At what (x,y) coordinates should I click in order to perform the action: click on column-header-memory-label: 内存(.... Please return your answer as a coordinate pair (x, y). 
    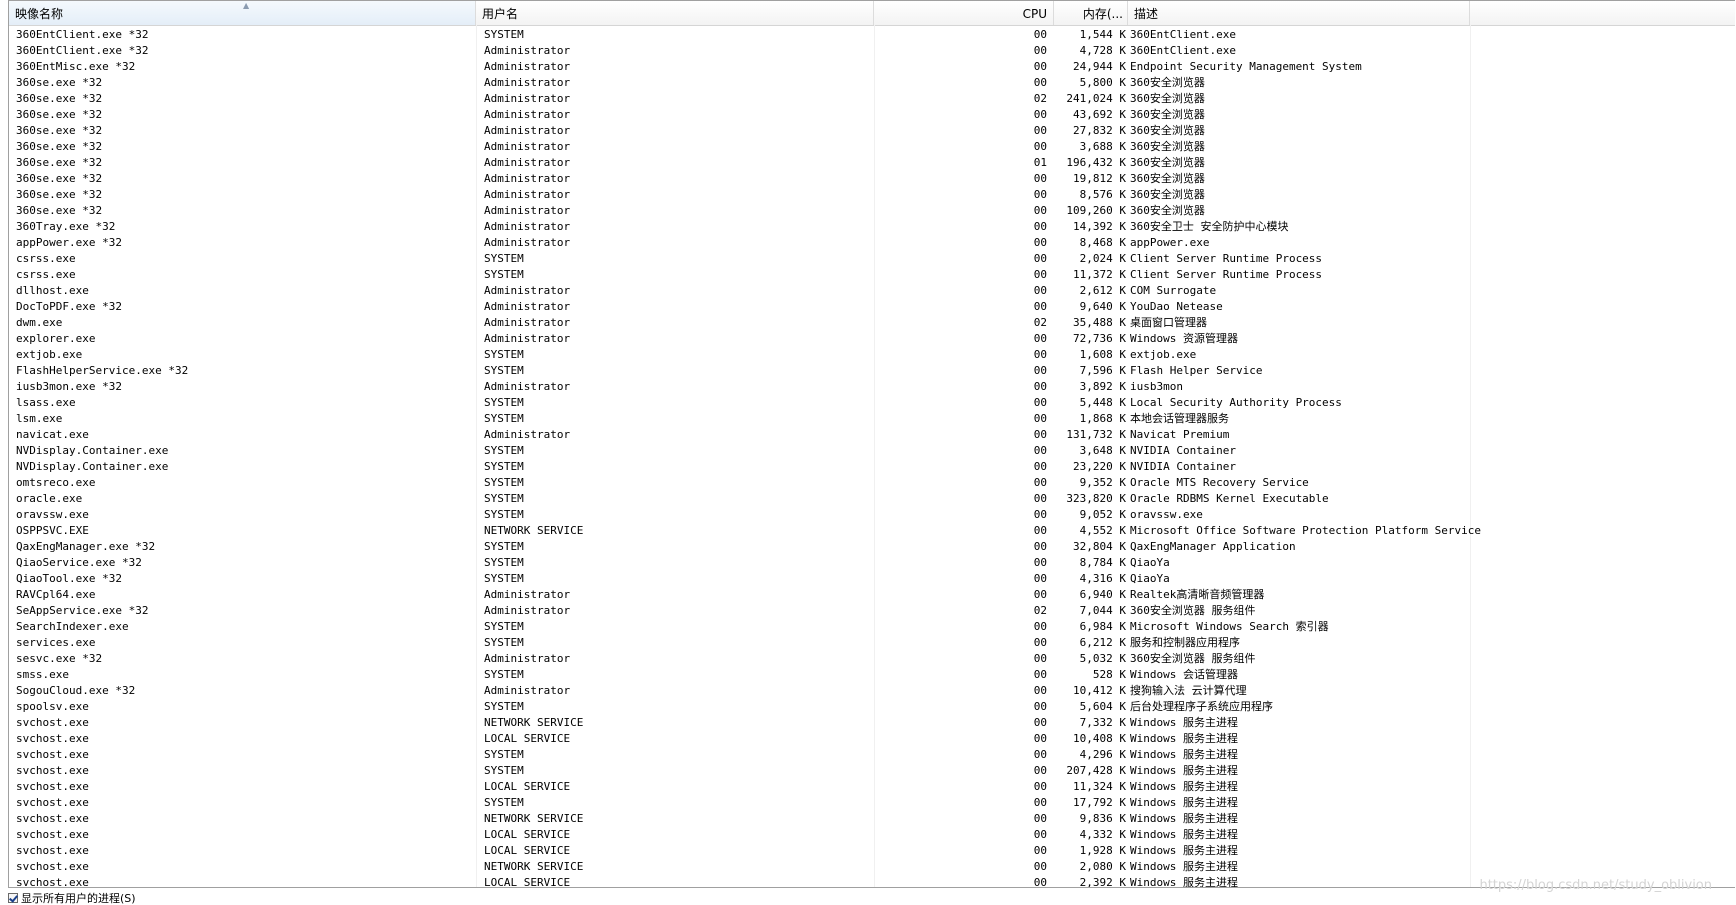
    Looking at the image, I should click on (1102, 14).